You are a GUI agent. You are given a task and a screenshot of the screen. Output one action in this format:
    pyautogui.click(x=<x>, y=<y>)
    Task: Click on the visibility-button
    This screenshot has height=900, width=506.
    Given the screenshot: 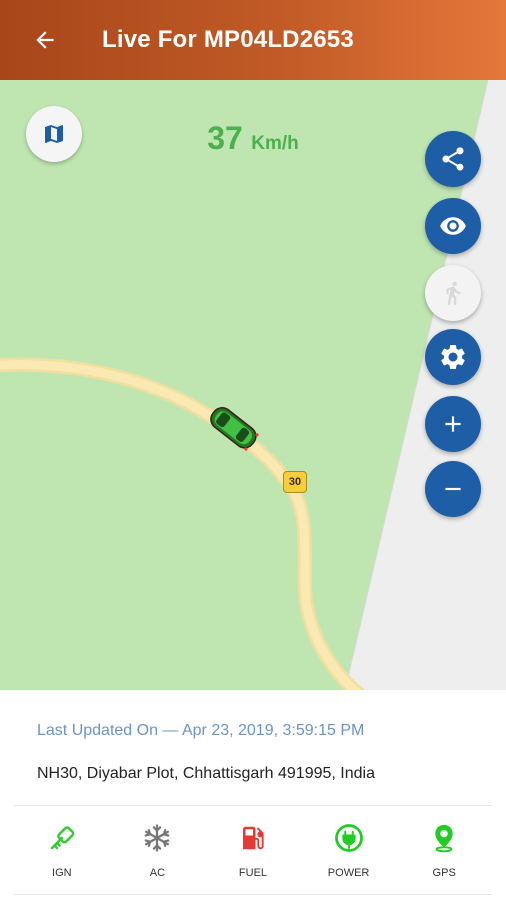 What is the action you would take?
    pyautogui.click(x=453, y=226)
    